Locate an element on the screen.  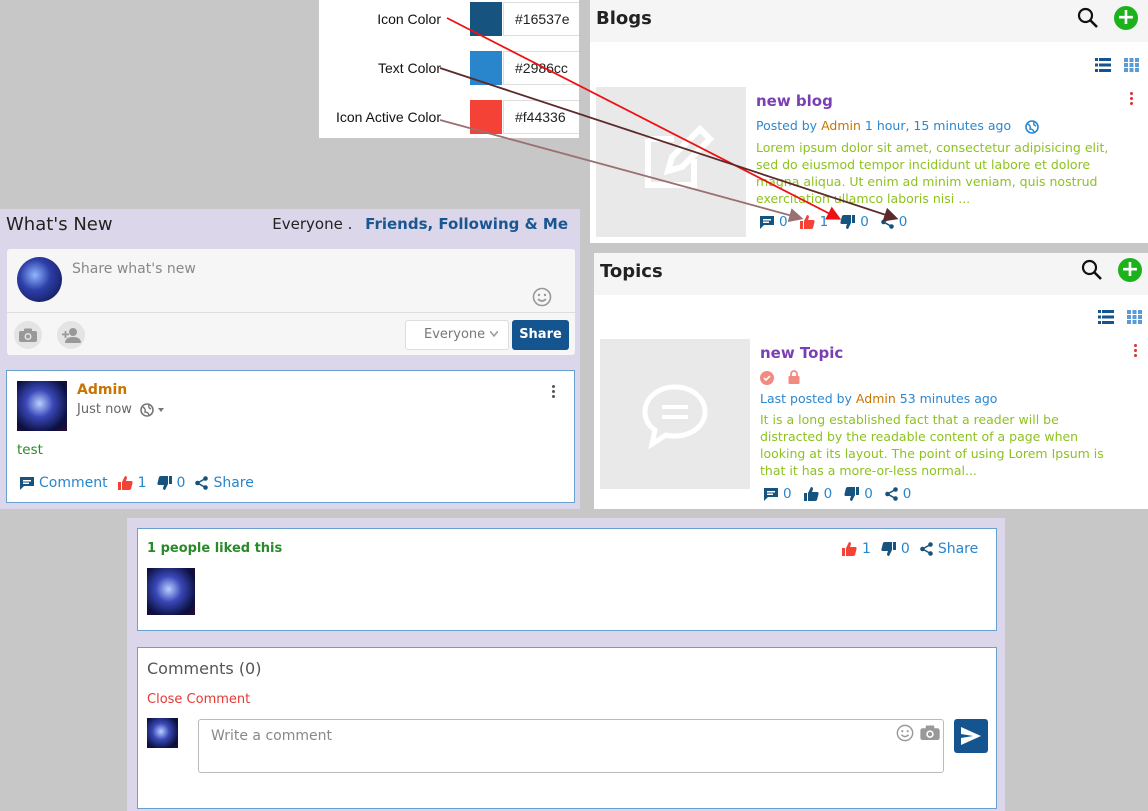
privacy-select: Everyone is located at coordinates (457, 335).